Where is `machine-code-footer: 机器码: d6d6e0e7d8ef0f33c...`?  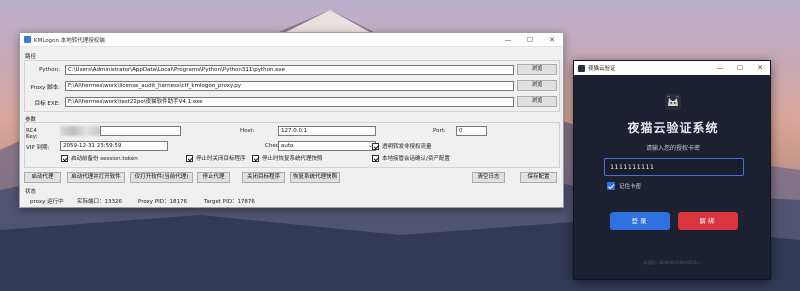 machine-code-footer: 机器码: d6d6e0e7d8ef0f33c... is located at coordinates (673, 262).